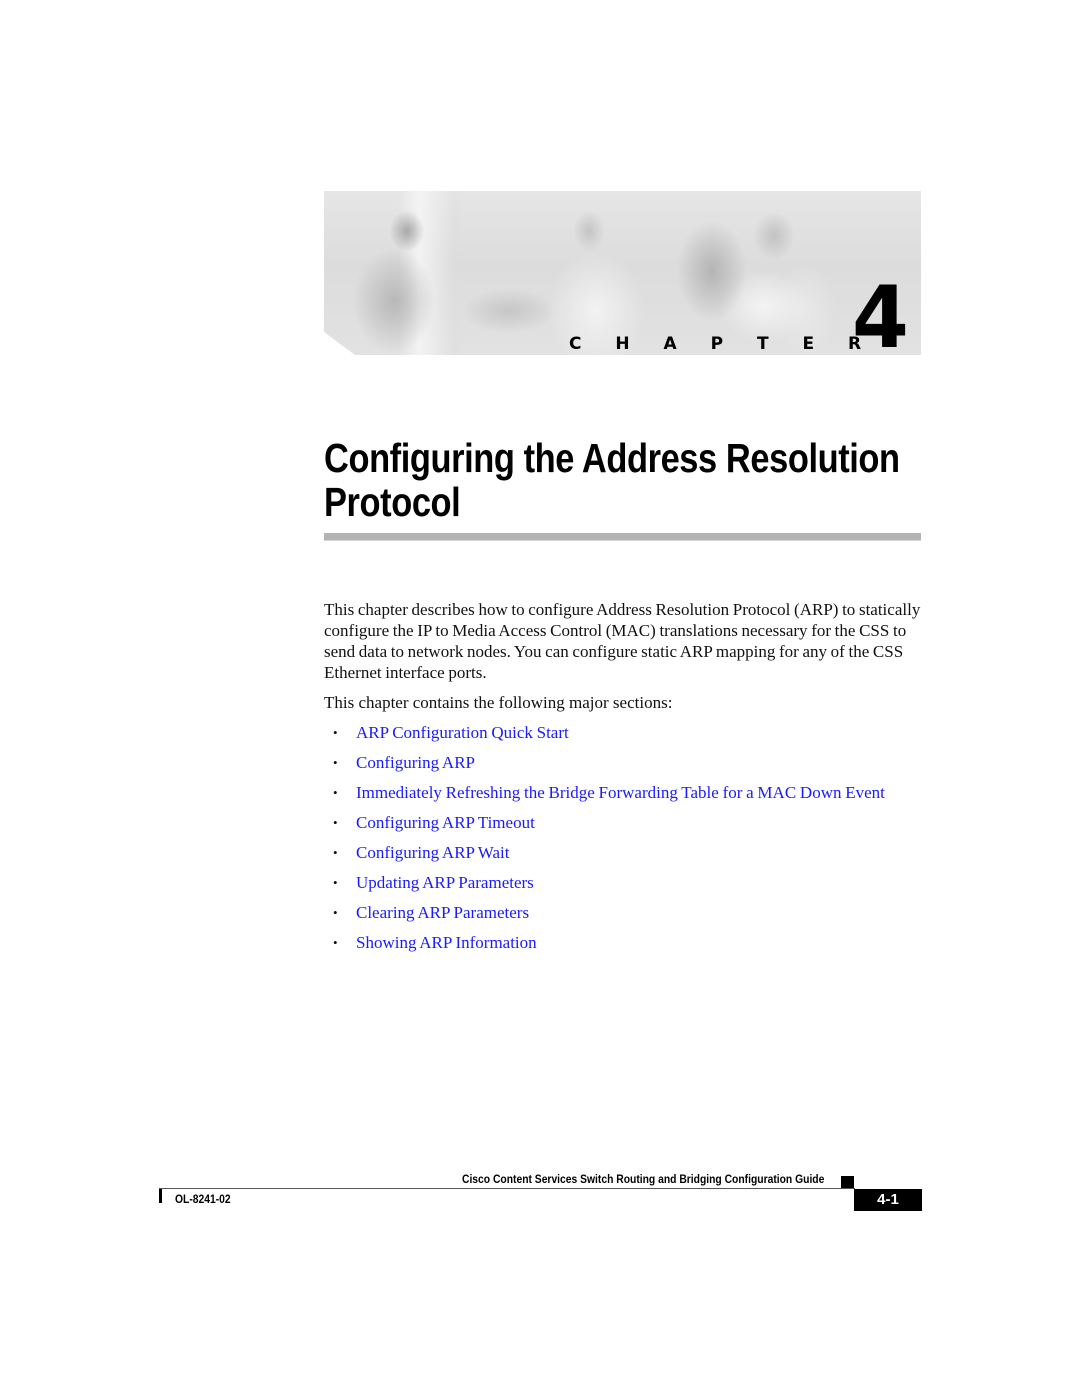  I want to click on section-link-arp-wait: Configuring ARP Wait, so click(432, 852).